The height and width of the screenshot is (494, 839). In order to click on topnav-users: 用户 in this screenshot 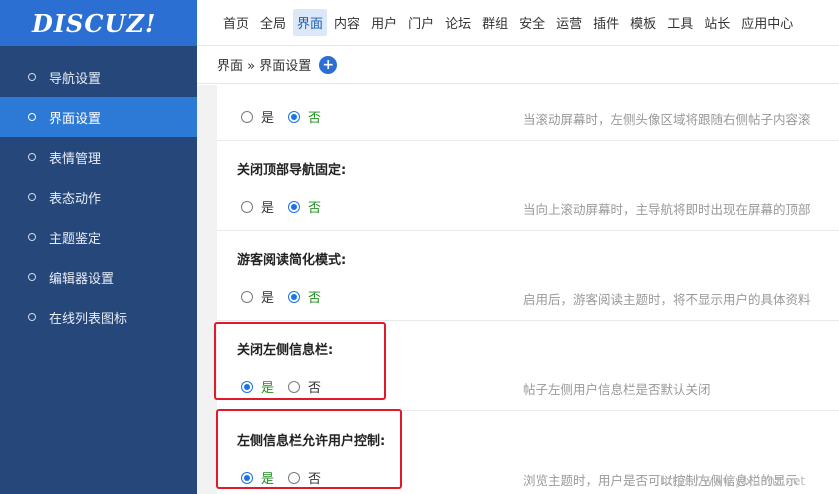, I will do `click(384, 22)`.